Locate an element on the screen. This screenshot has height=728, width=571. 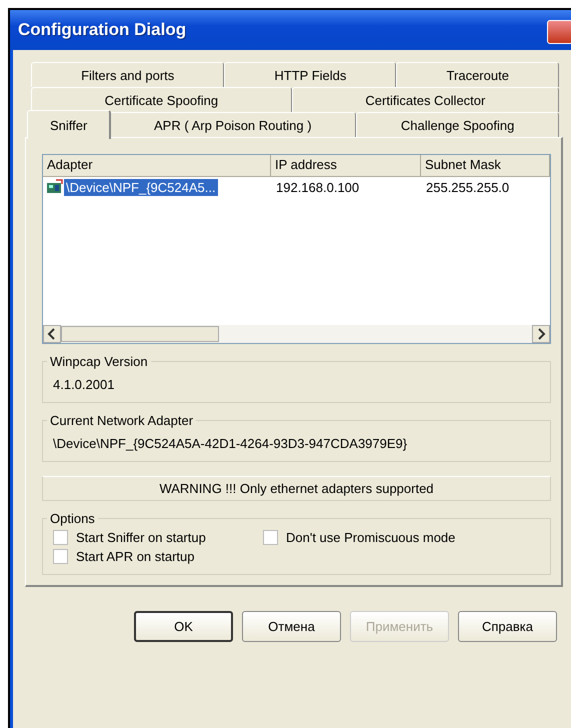
checkbox-label: Start Sniffer on startup is located at coordinates (141, 537).